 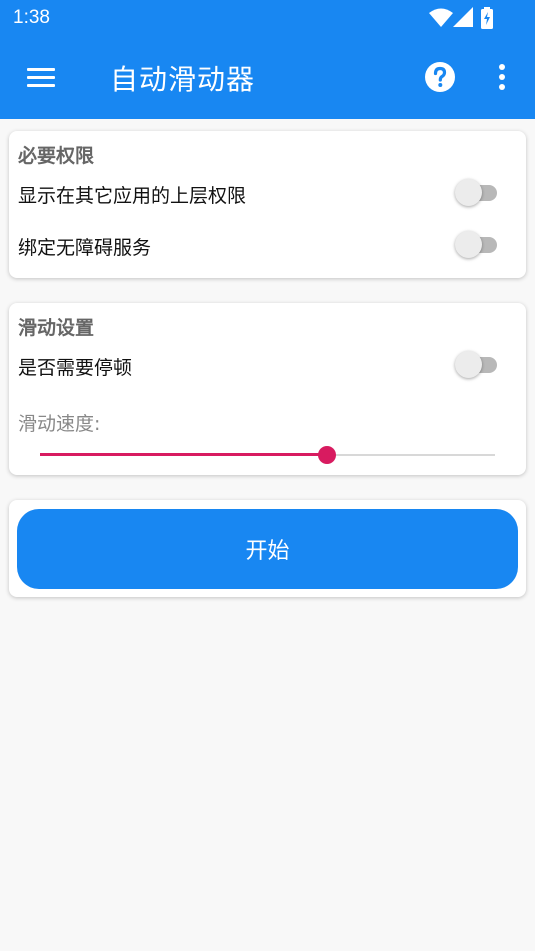 I want to click on cell-signal-icon, so click(x=463, y=17).